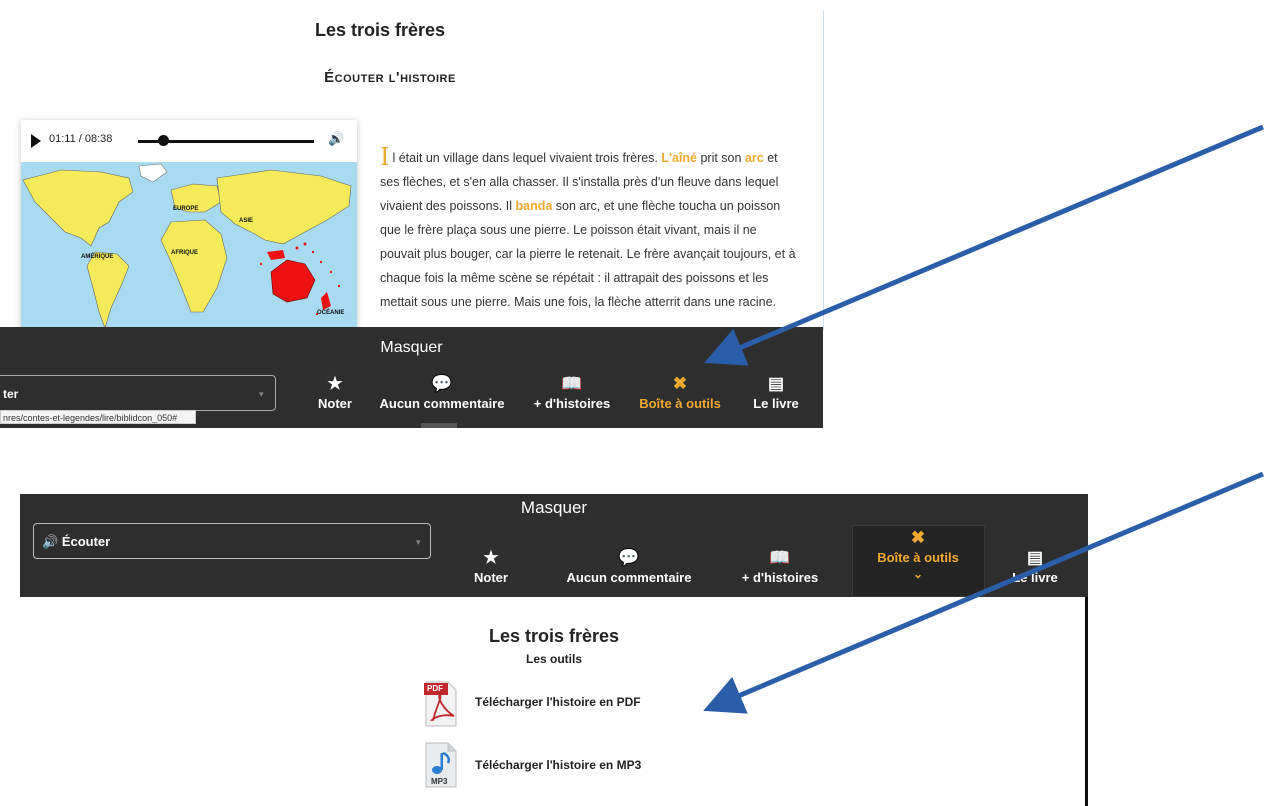 The image size is (1265, 806). I want to click on map-label-europe: EUROPE, so click(186, 209).